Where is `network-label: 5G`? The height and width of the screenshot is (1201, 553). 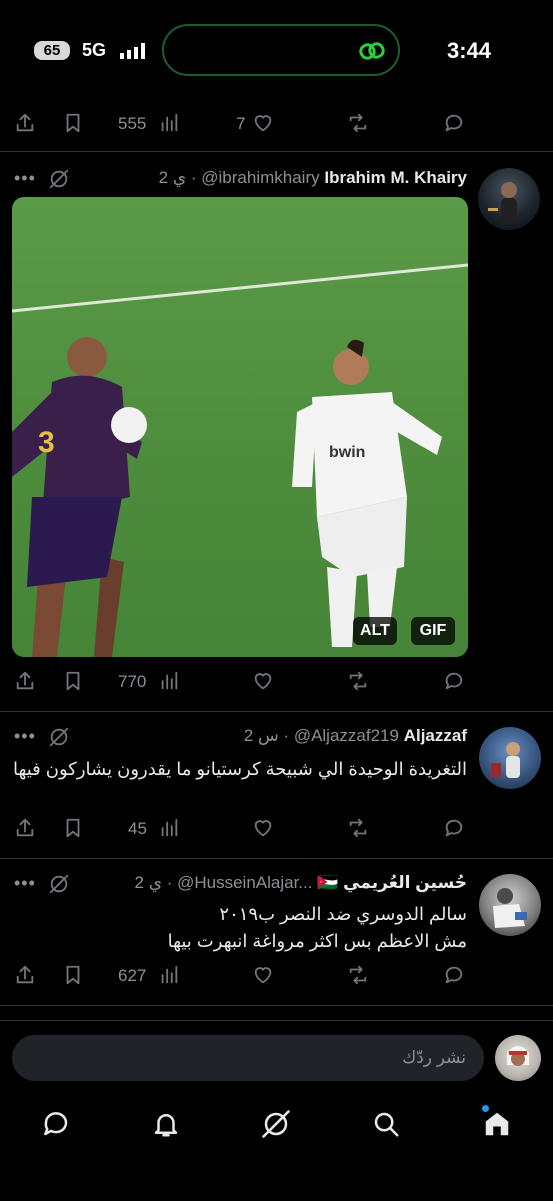 network-label: 5G is located at coordinates (94, 50).